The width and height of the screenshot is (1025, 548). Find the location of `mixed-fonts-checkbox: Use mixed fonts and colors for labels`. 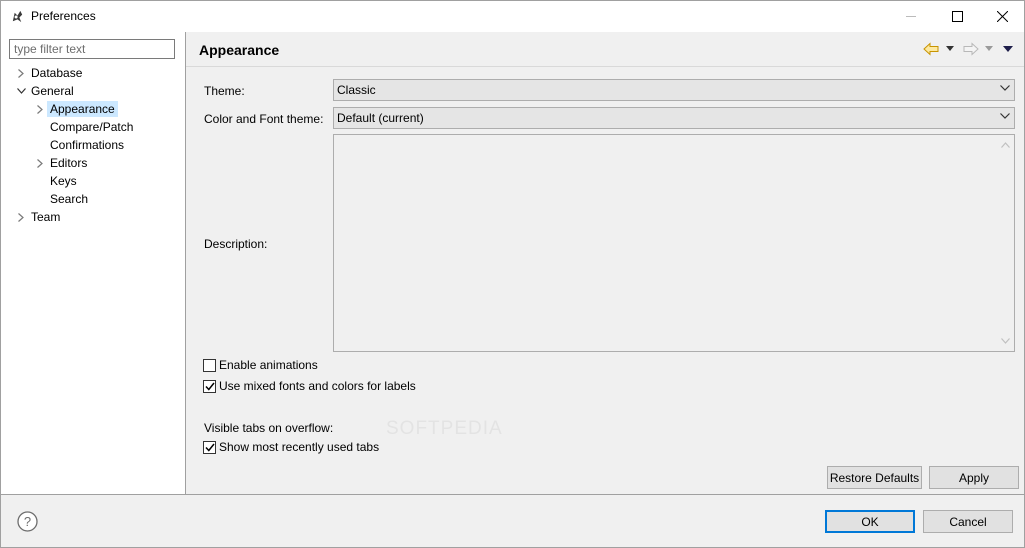

mixed-fonts-checkbox: Use mixed fonts and colors for labels is located at coordinates (309, 386).